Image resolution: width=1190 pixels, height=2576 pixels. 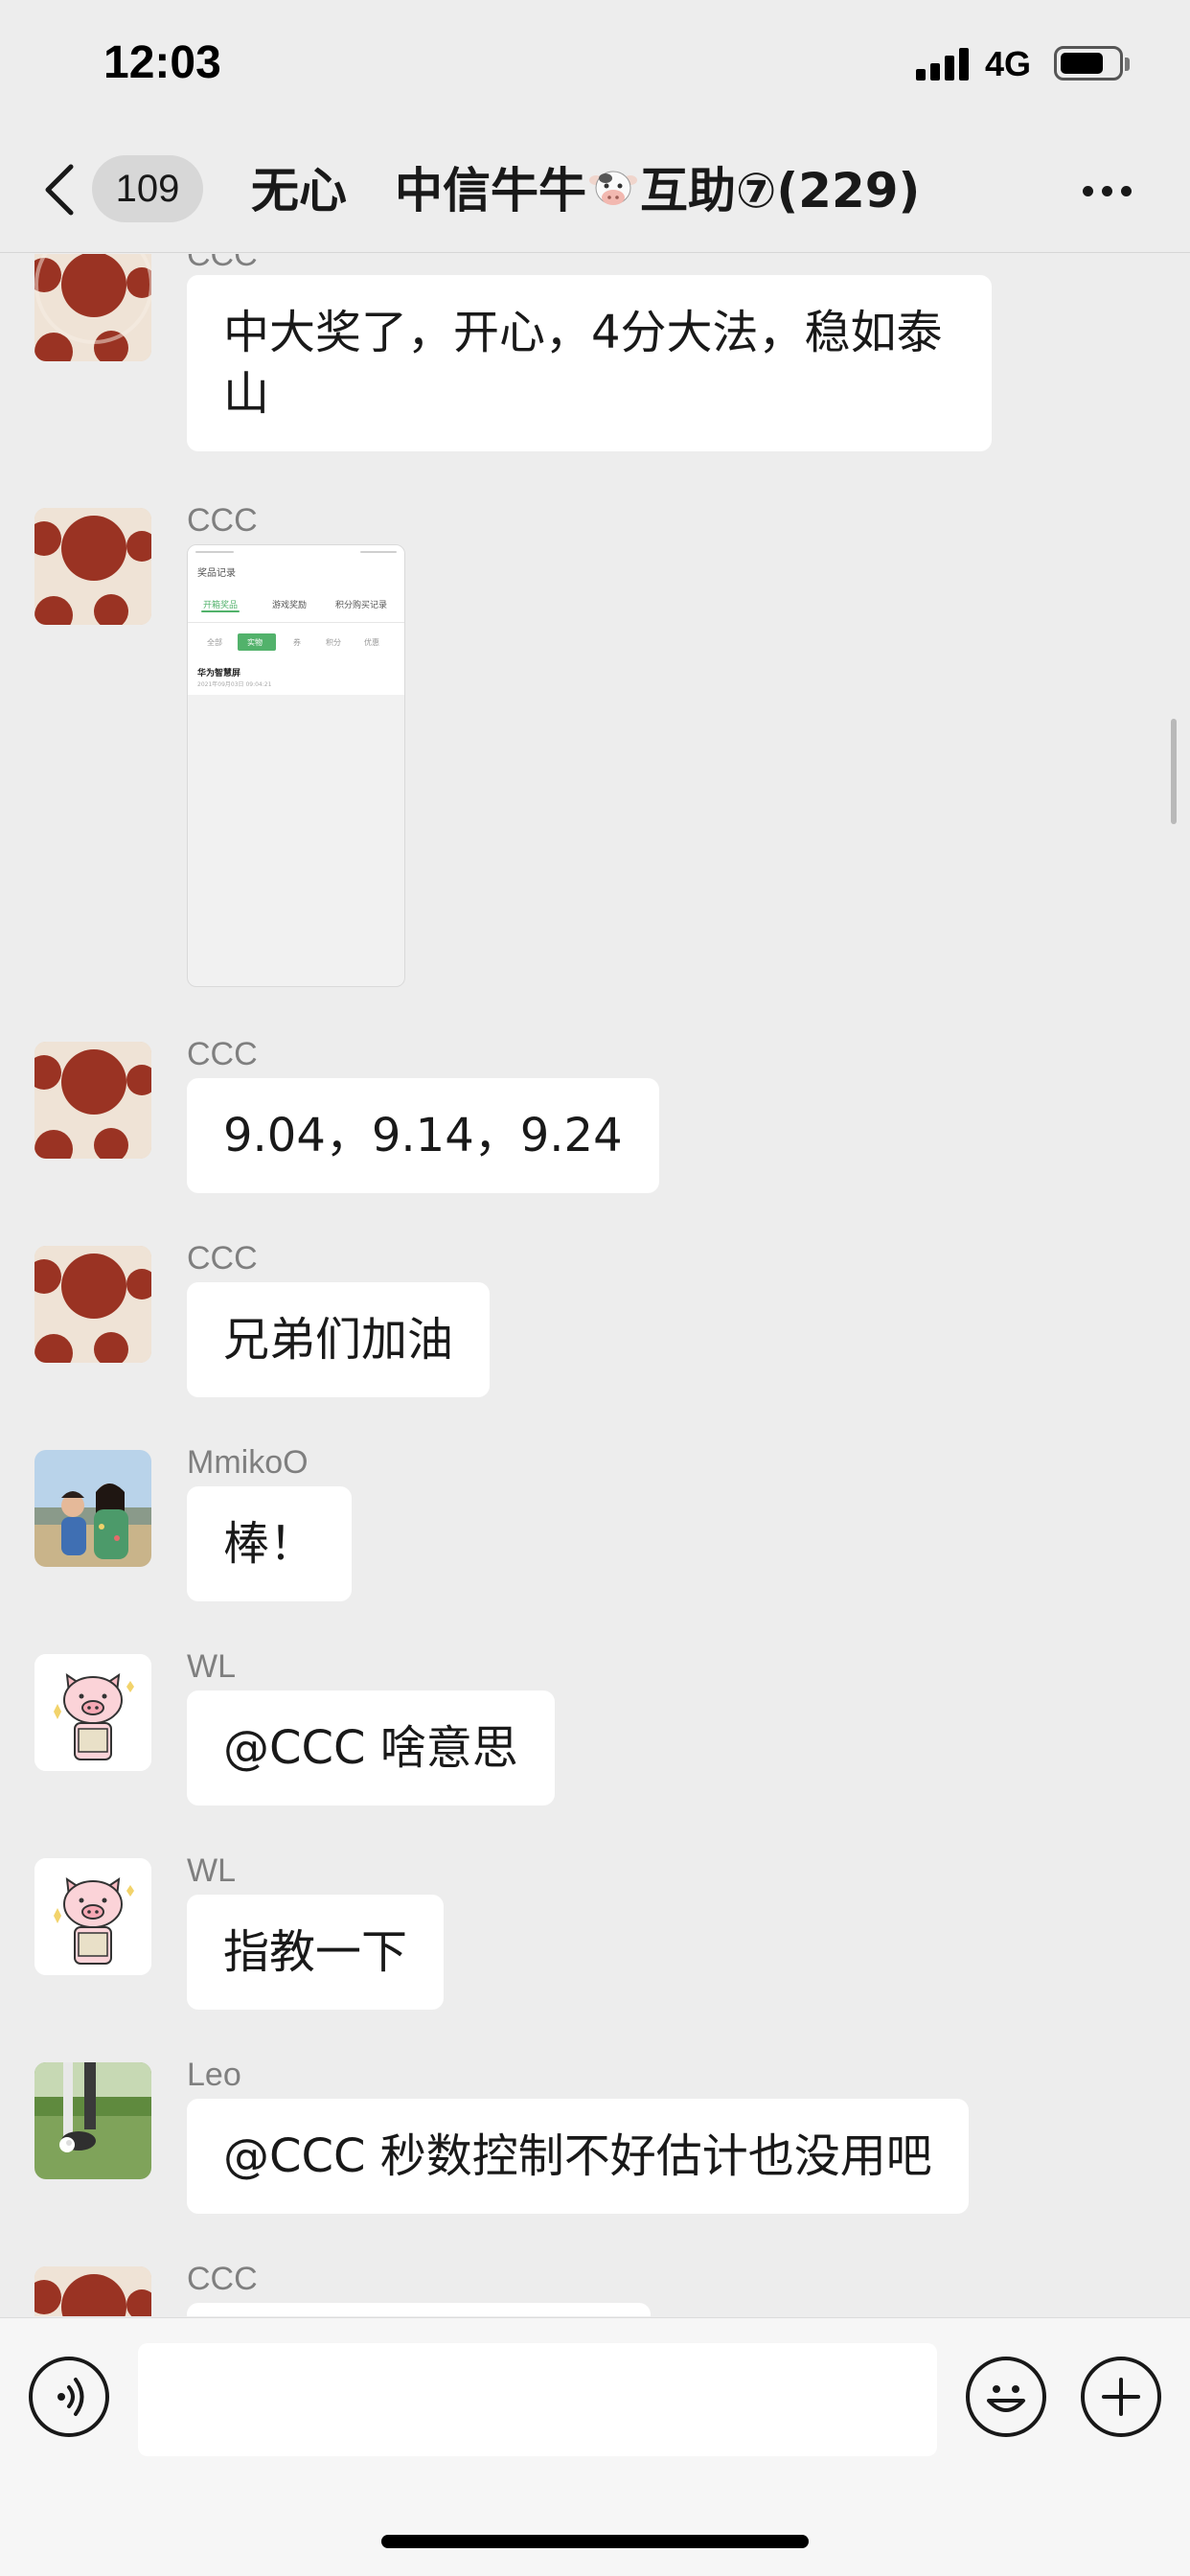 I want to click on chat-title-prefix: 无心 中信牛牛, so click(x=419, y=190).